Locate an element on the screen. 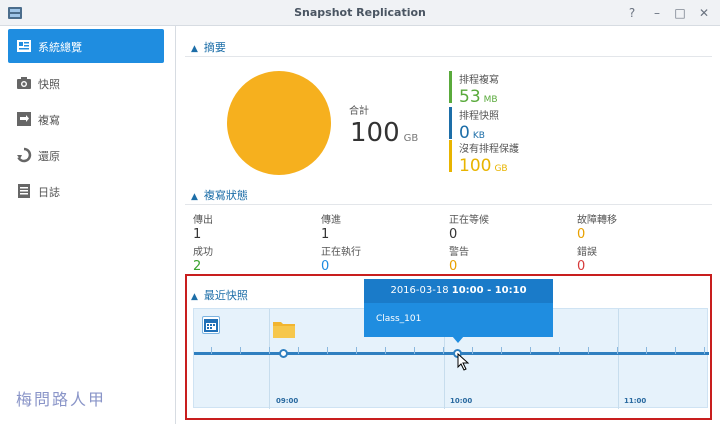  status-error: 錯誤 0 is located at coordinates (637, 258).